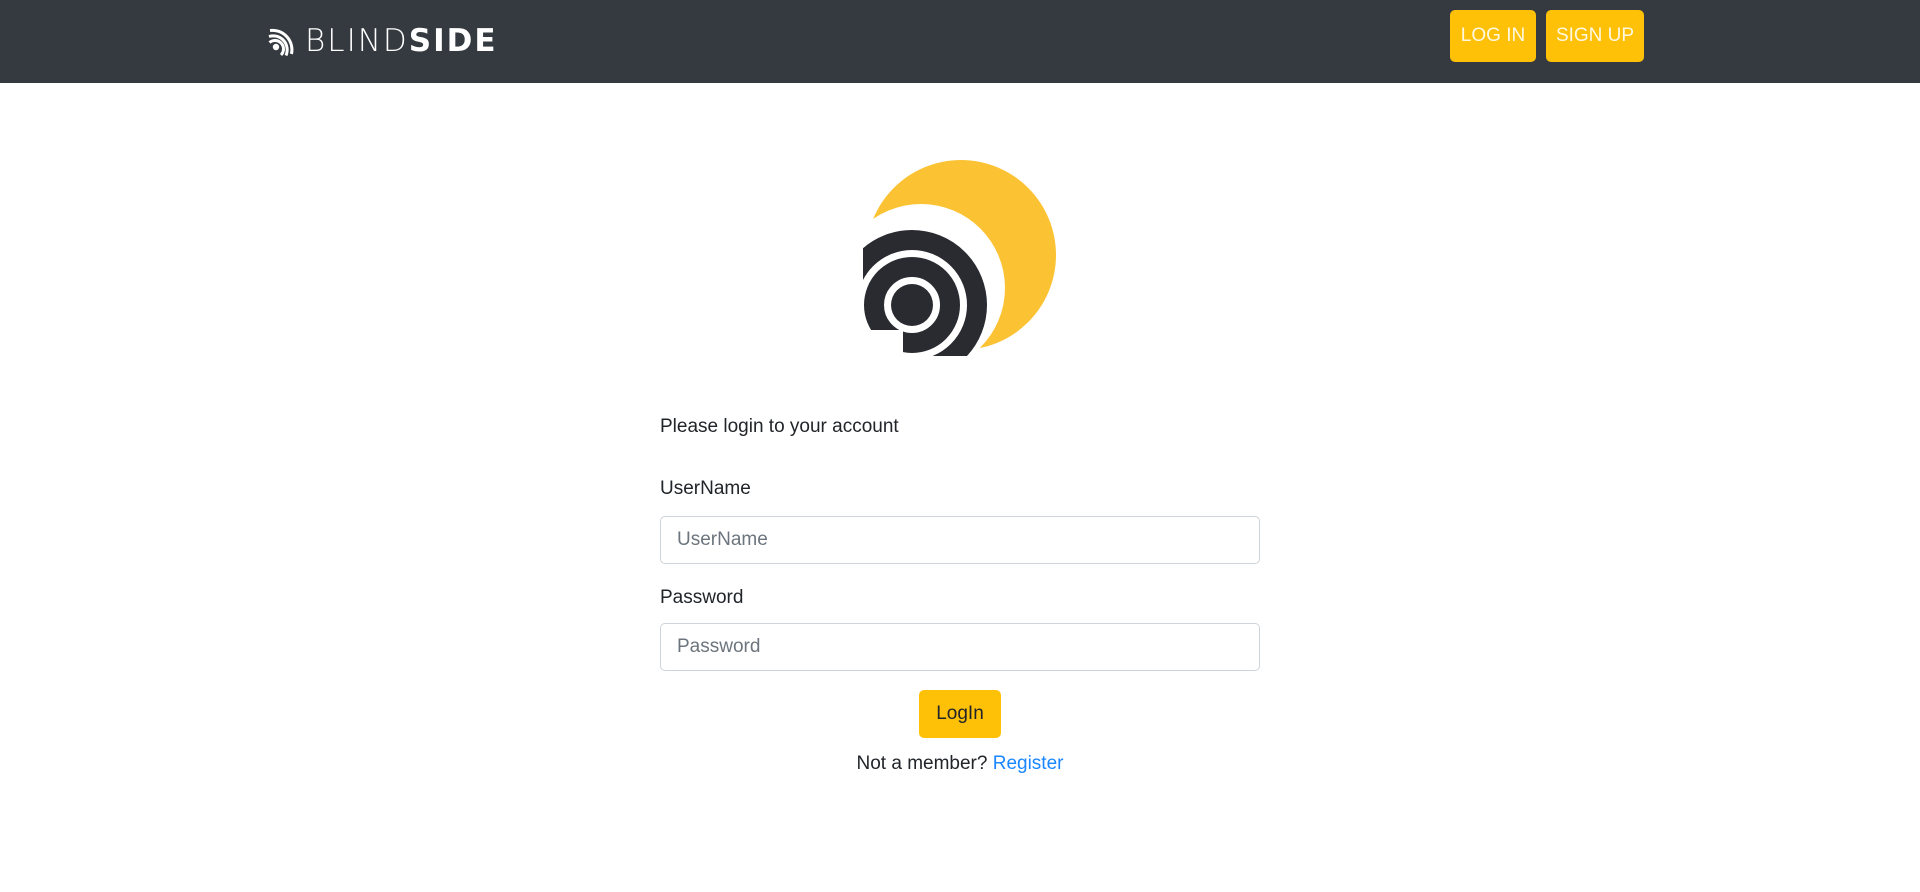  What do you see at coordinates (922, 763) in the screenshot?
I see `register-prefix: Not a member?` at bounding box center [922, 763].